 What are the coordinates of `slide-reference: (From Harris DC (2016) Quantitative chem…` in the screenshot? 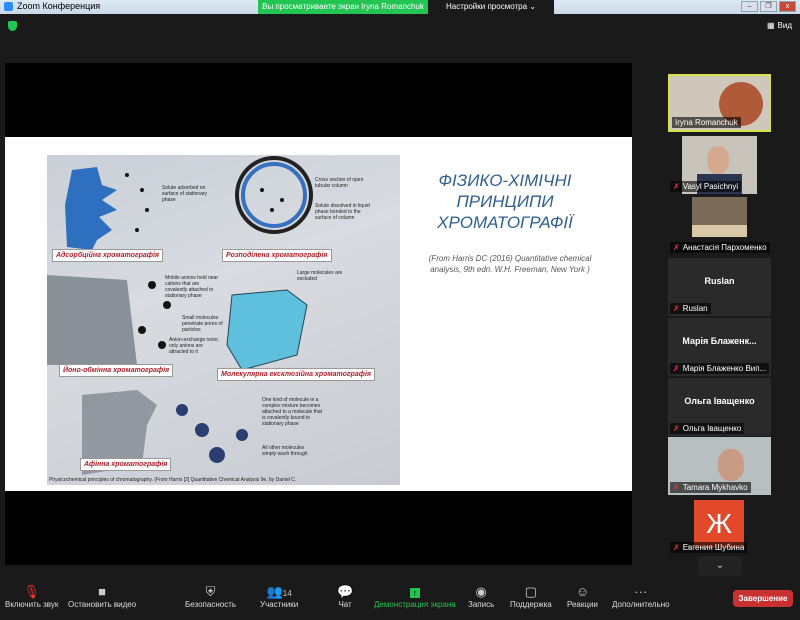 It's located at (510, 264).